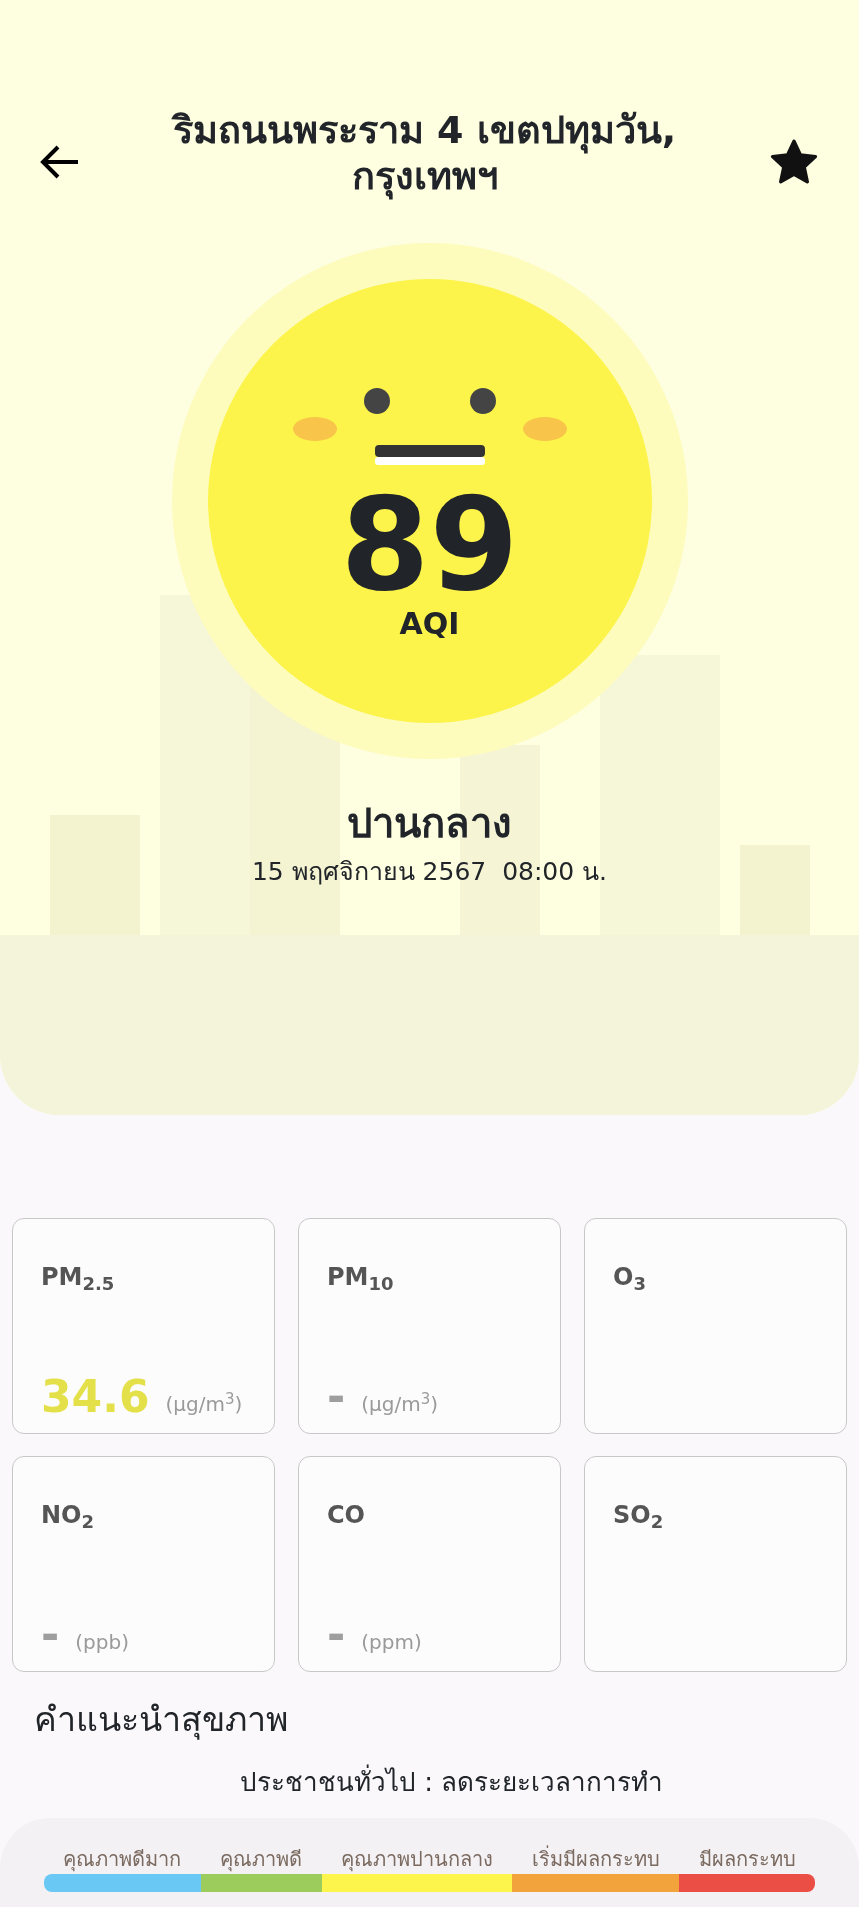 The image size is (859, 1907). What do you see at coordinates (424, 154) in the screenshot?
I see `location-title: ริมถนนพระราม 4 เขตปทุมวัน, กรุงเทพฯ` at bounding box center [424, 154].